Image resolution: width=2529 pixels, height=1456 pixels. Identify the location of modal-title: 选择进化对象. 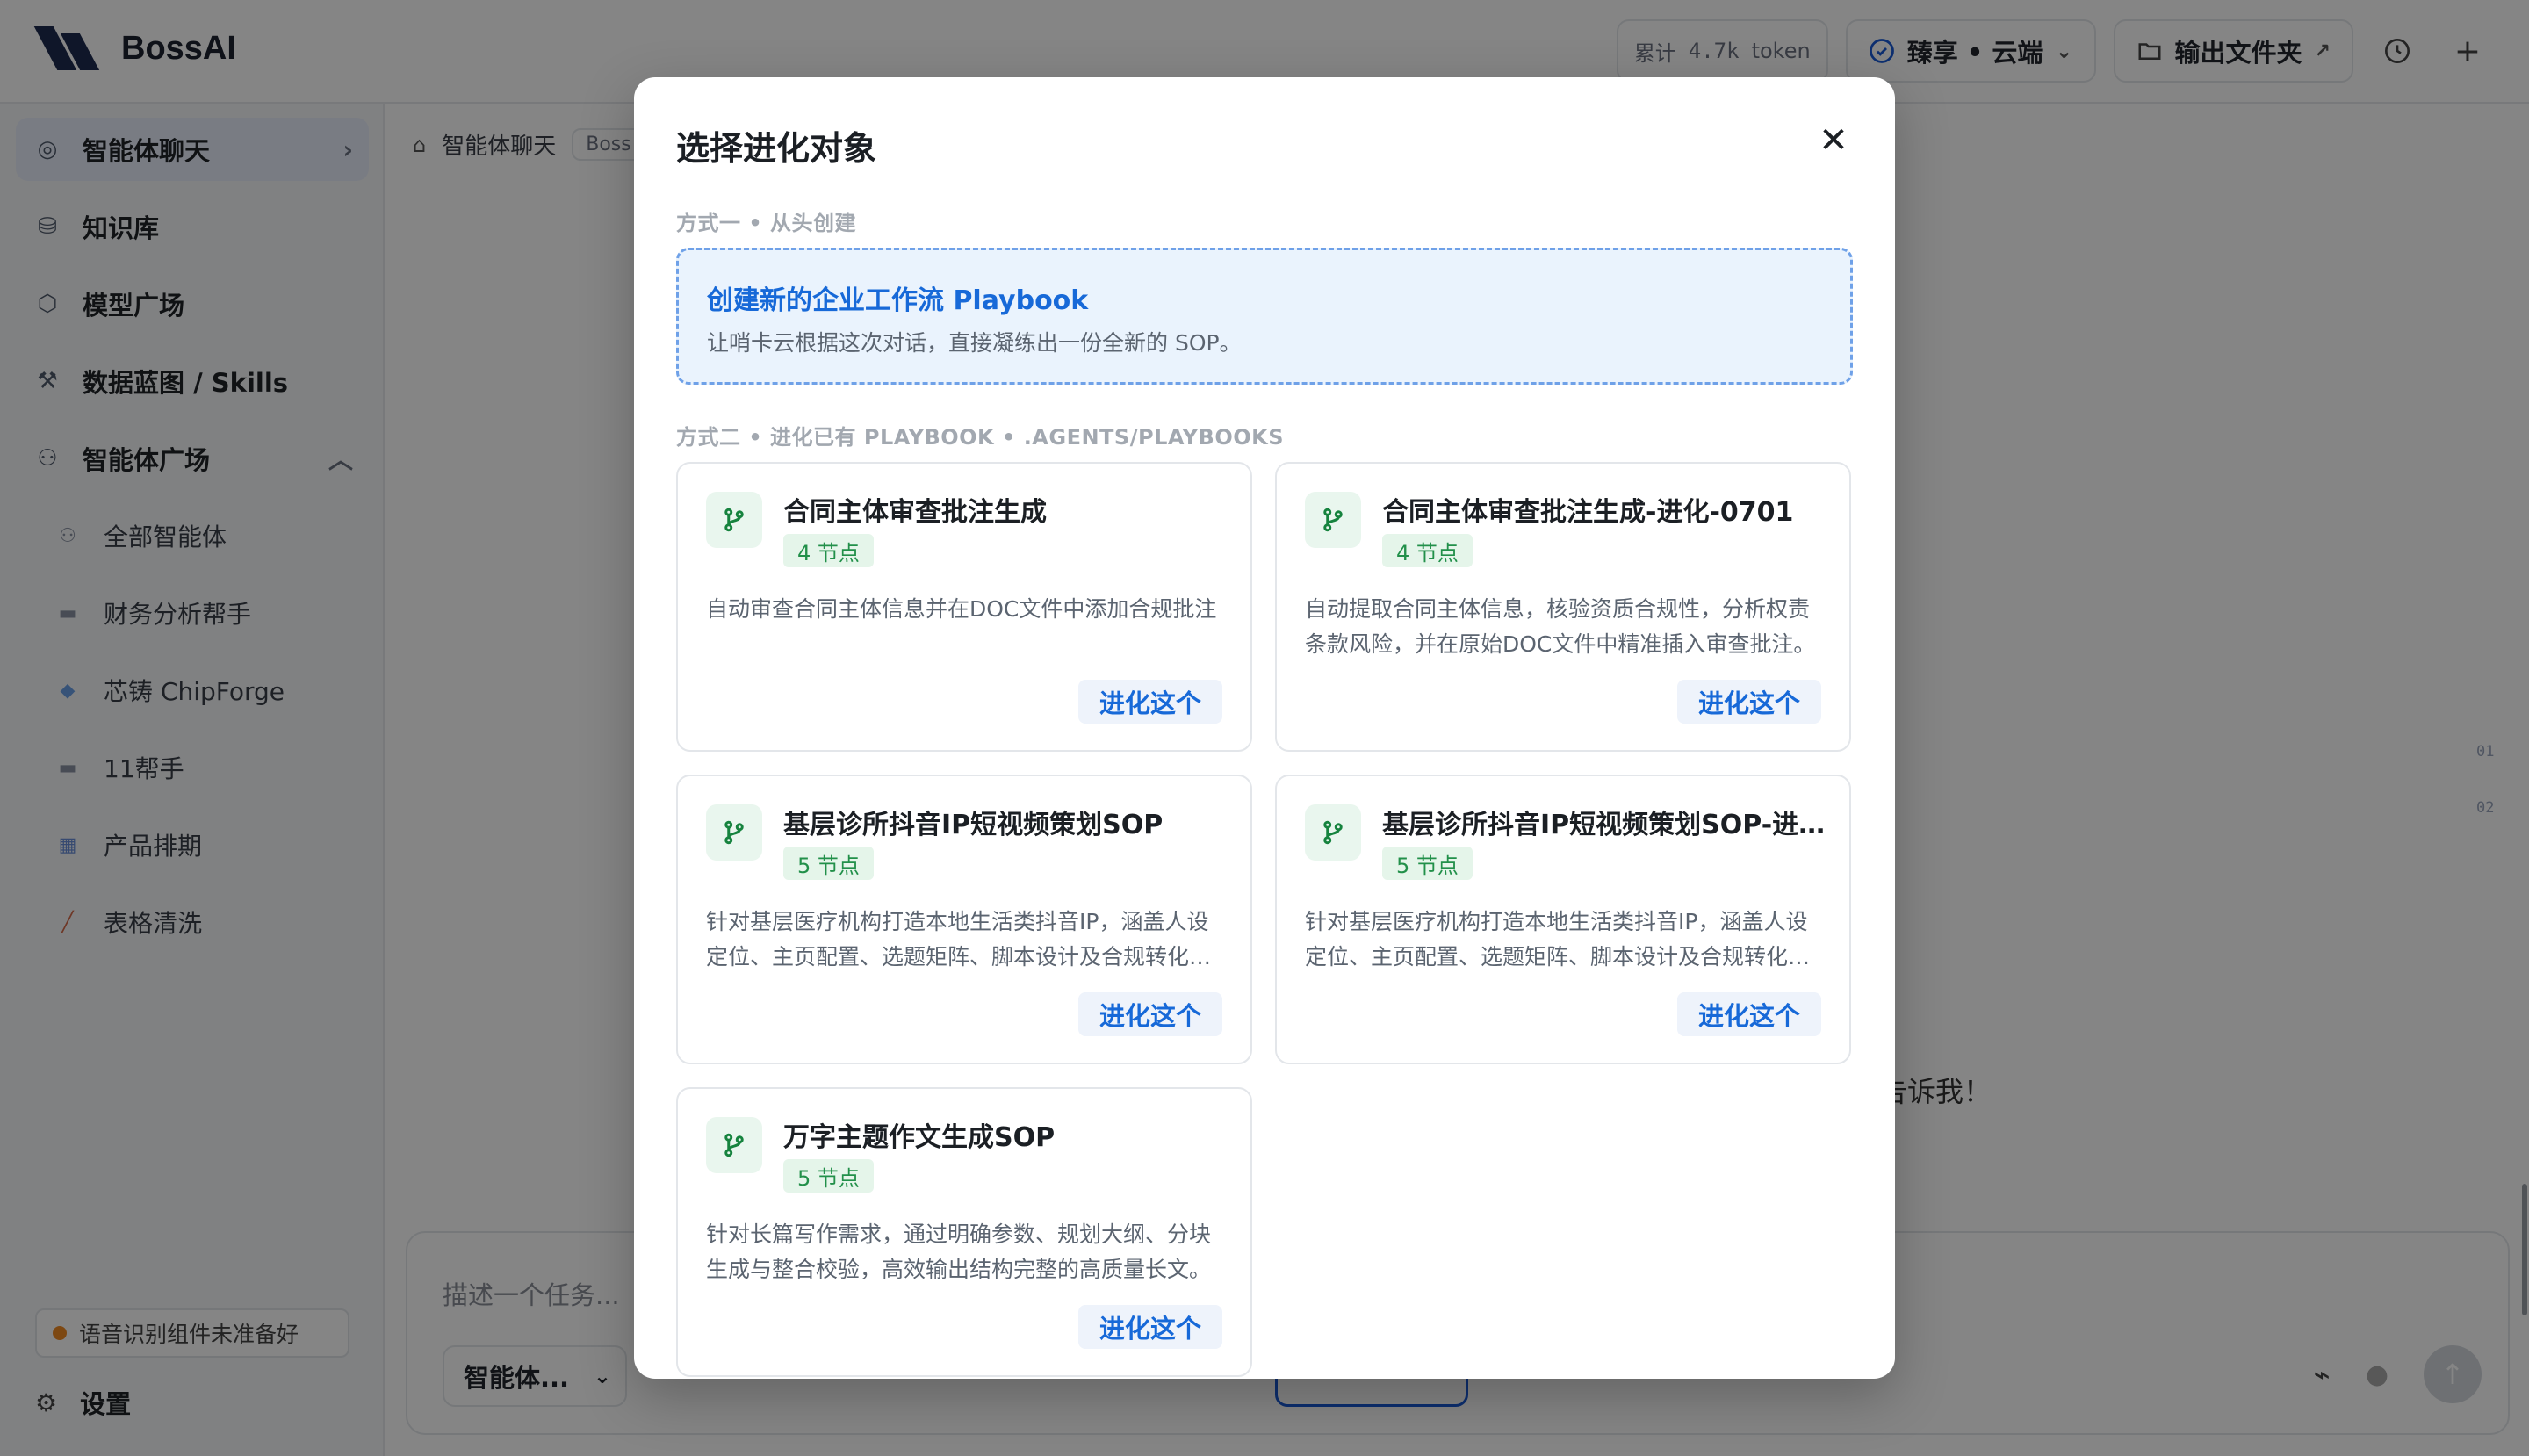
(777, 148).